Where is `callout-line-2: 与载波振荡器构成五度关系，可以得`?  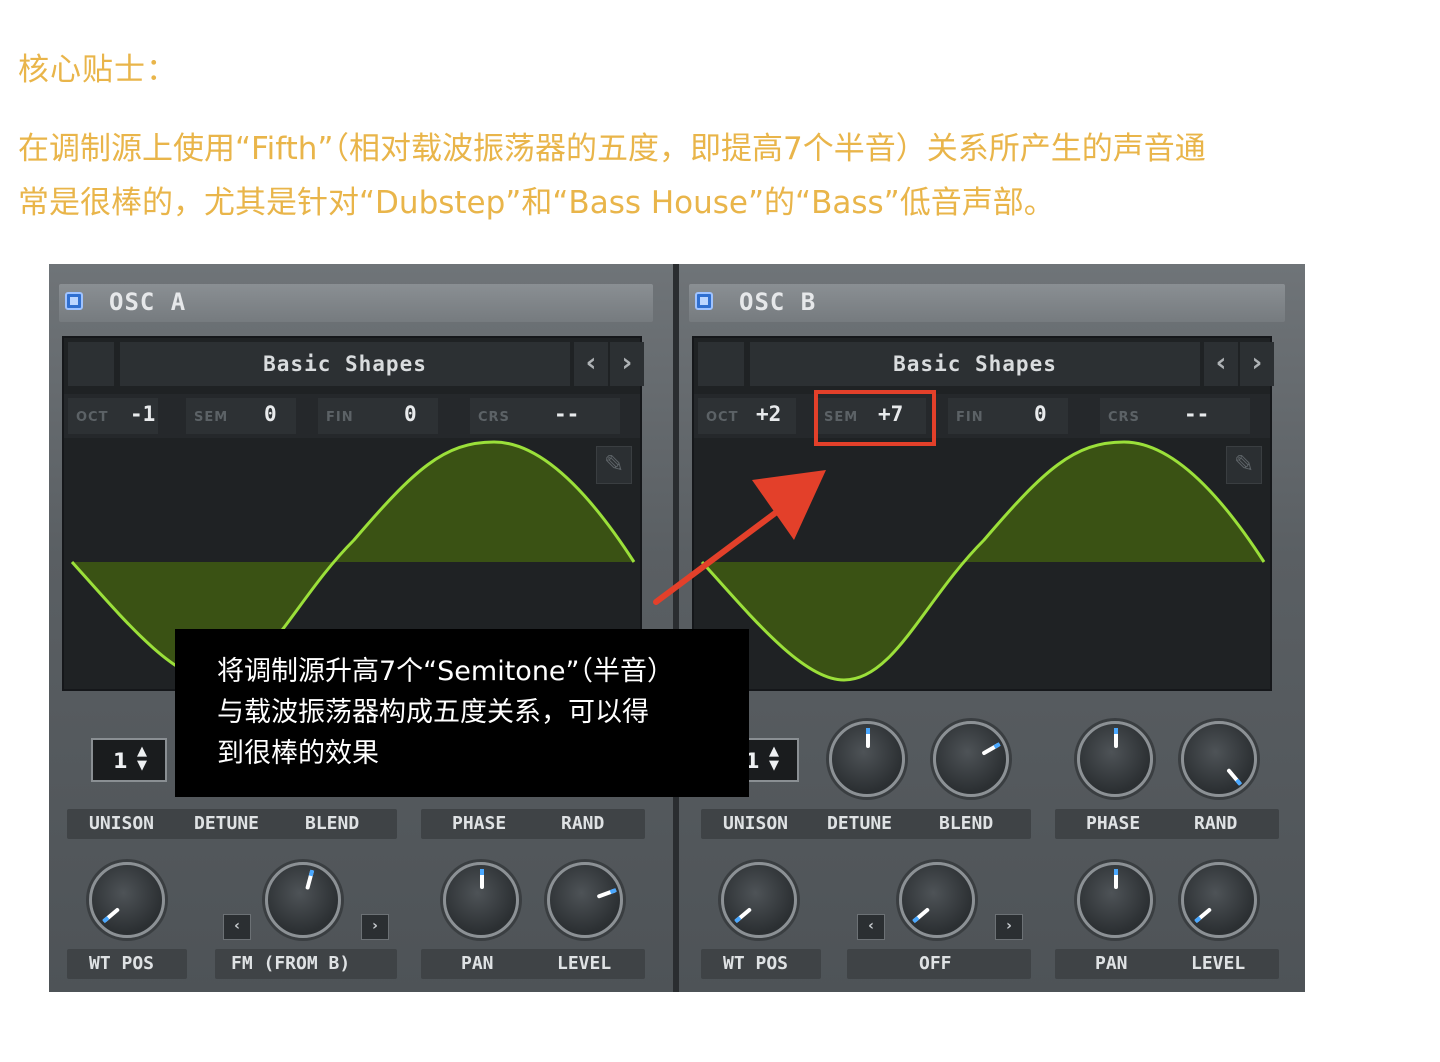
callout-line-2: 与载波振荡器构成五度关系，可以得 is located at coordinates (433, 712).